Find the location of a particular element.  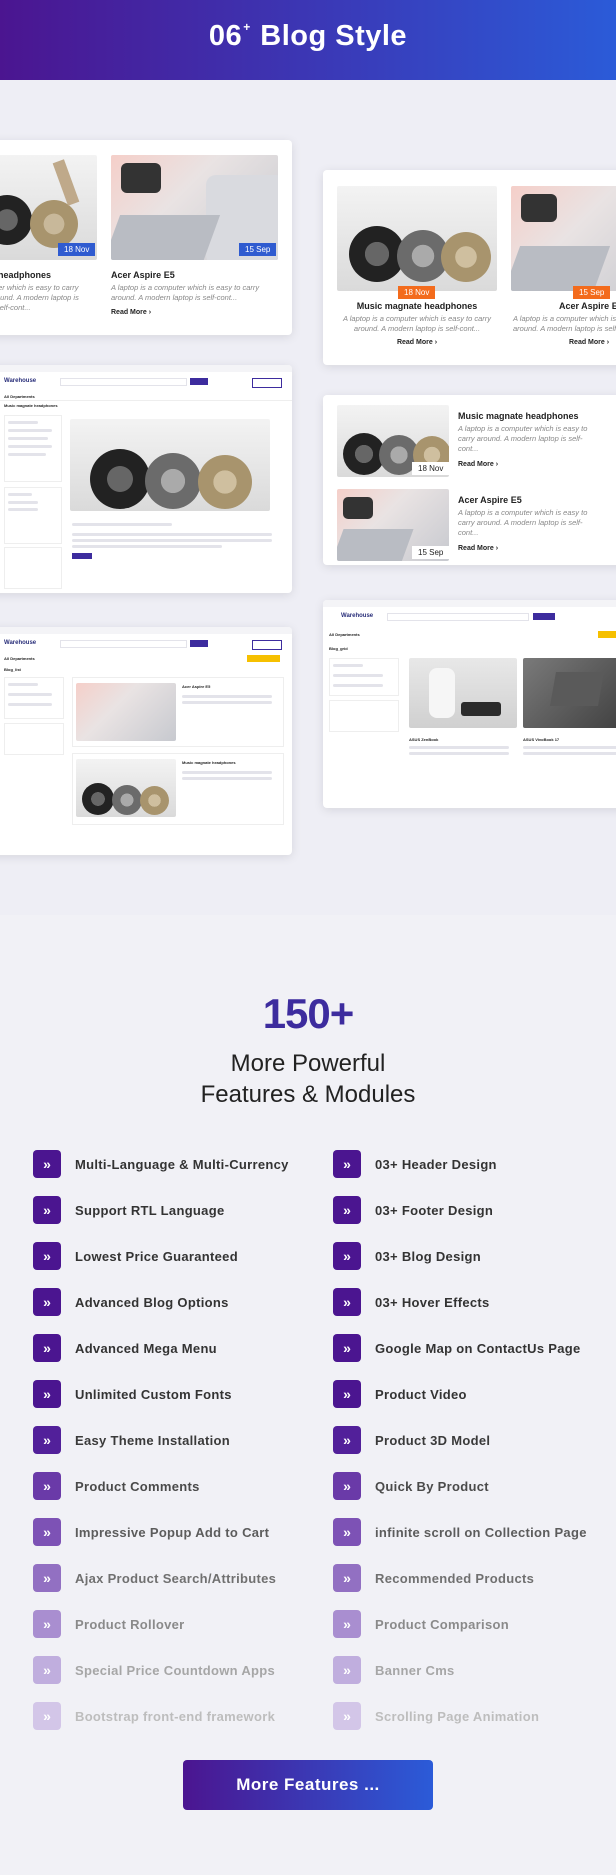

feature-label: infinite scroll on Collection Page is located at coordinates (481, 1532).